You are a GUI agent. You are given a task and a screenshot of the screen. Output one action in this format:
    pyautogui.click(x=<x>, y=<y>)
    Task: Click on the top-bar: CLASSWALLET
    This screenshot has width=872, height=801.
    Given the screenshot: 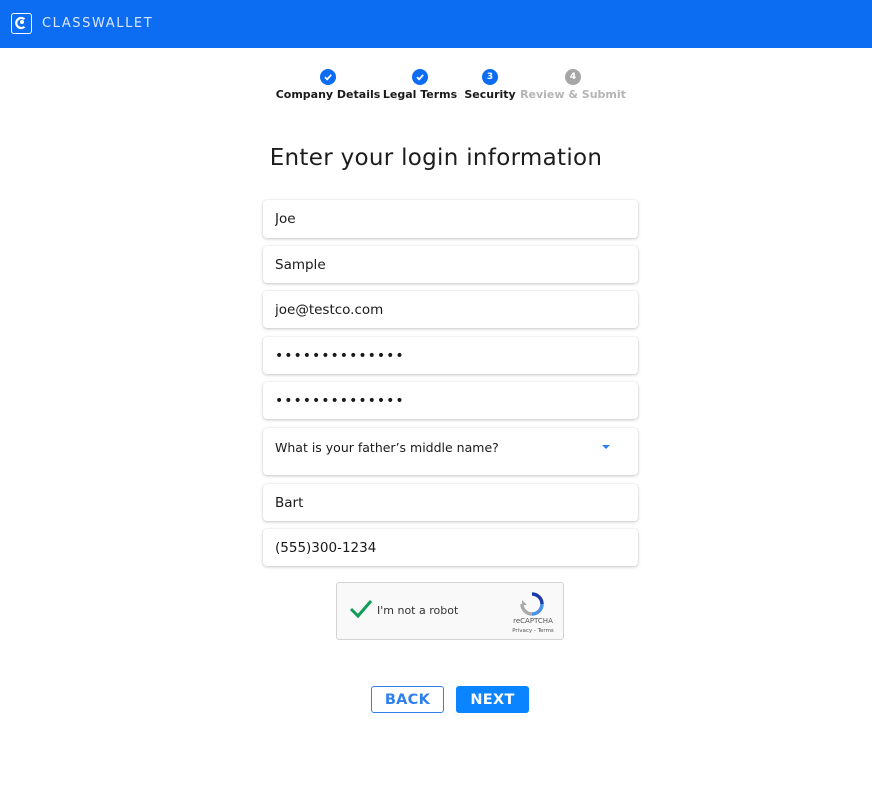 What is the action you would take?
    pyautogui.click(x=436, y=24)
    